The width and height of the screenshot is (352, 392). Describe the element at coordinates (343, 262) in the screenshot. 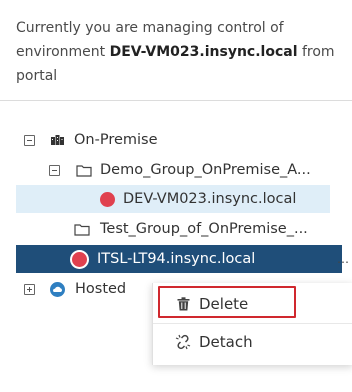

I see `more-options-icon: ⋯` at that location.